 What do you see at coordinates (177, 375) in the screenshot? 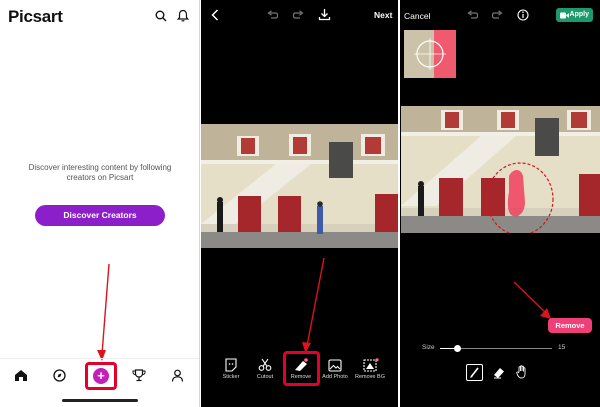
I see `profile-icon` at bounding box center [177, 375].